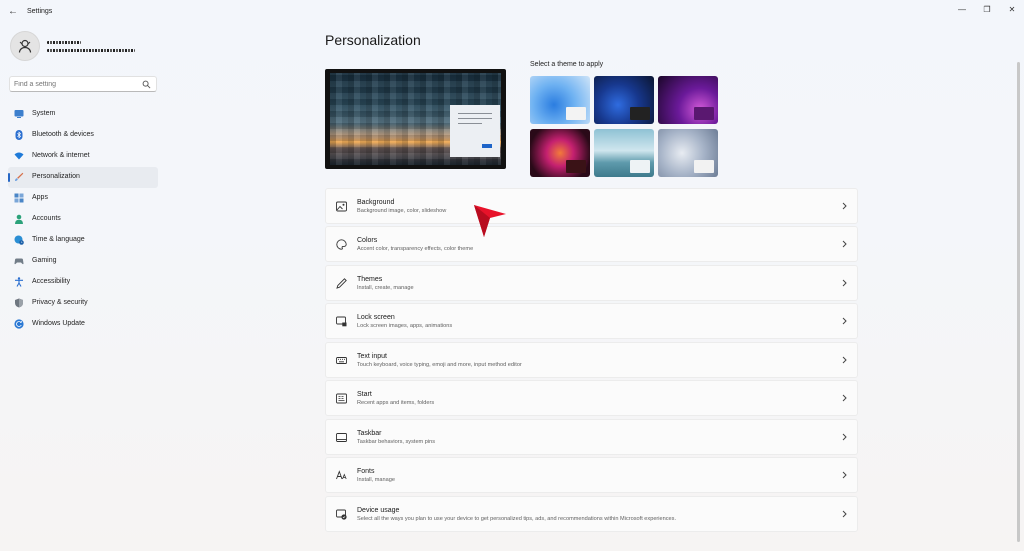 The width and height of the screenshot is (1024, 551). Describe the element at coordinates (341, 206) in the screenshot. I see `image-icon` at that location.